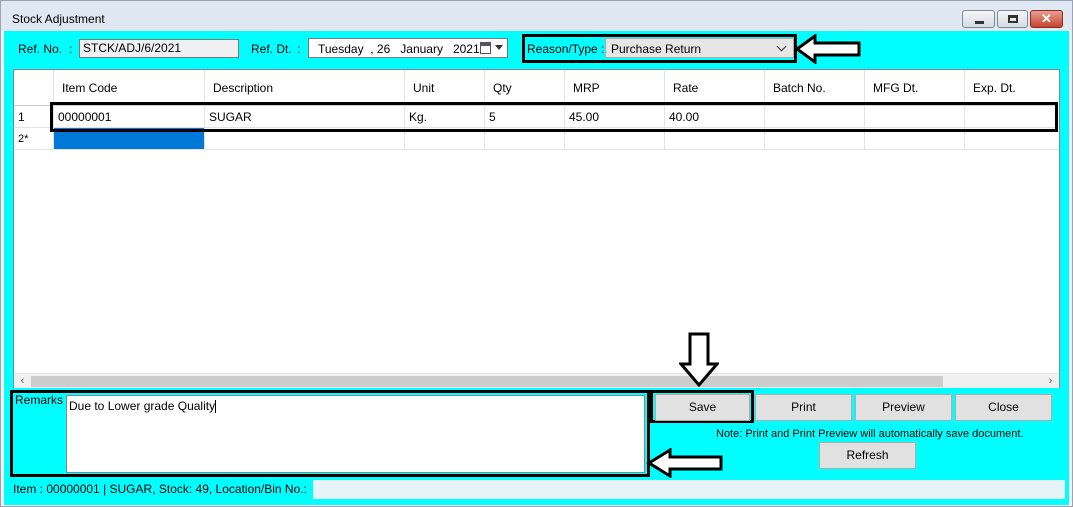 The image size is (1073, 507). I want to click on column-header-unit: Unit, so click(445, 88).